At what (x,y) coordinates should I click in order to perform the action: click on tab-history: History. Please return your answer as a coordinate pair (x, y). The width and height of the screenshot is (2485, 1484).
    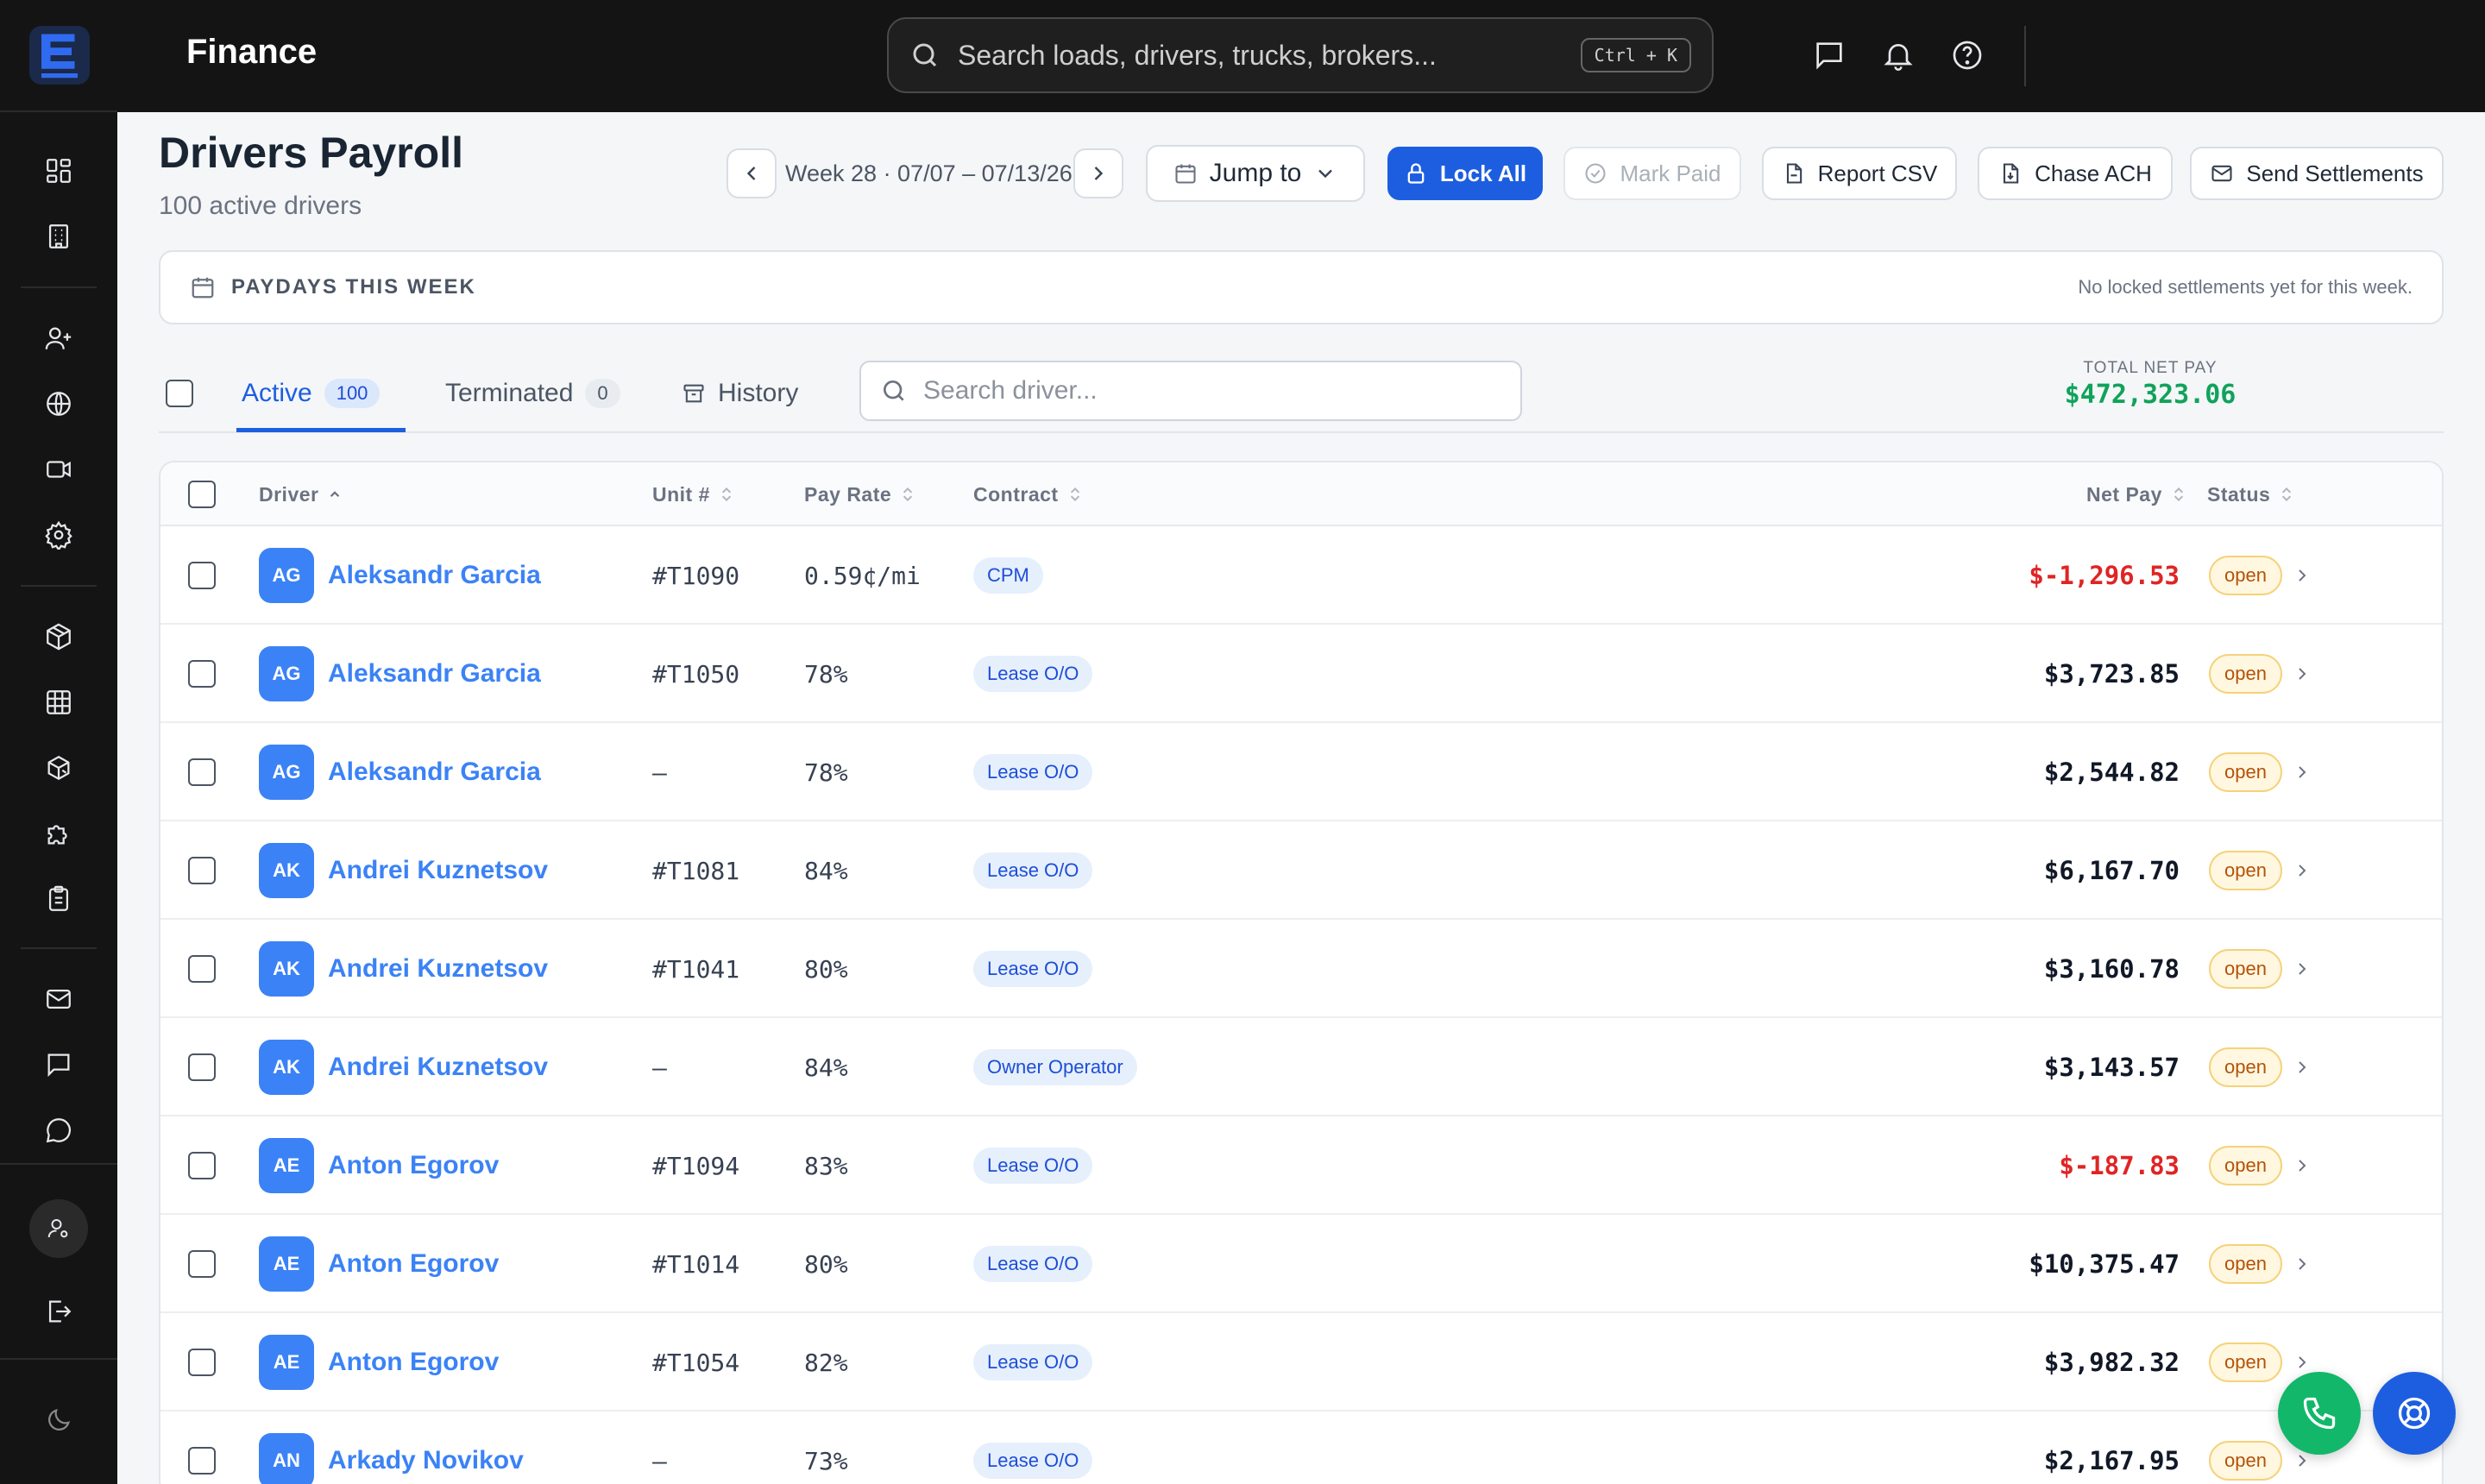
    Looking at the image, I should click on (740, 393).